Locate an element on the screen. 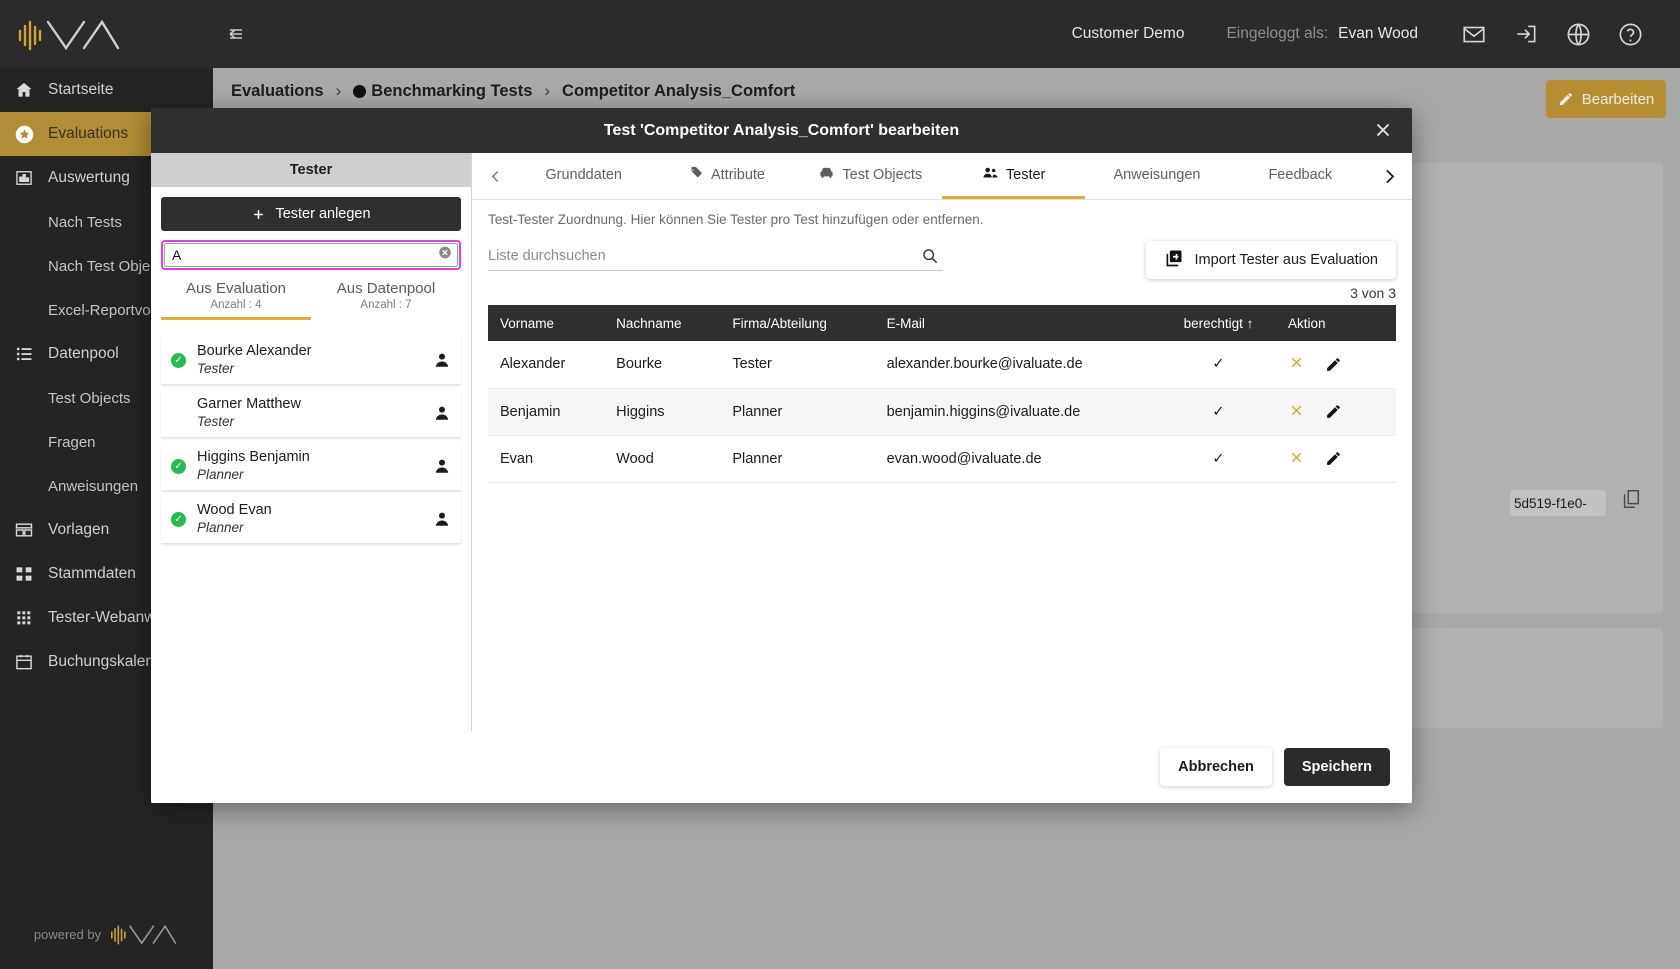  tab-test-objects: Test Objects is located at coordinates (870, 176).